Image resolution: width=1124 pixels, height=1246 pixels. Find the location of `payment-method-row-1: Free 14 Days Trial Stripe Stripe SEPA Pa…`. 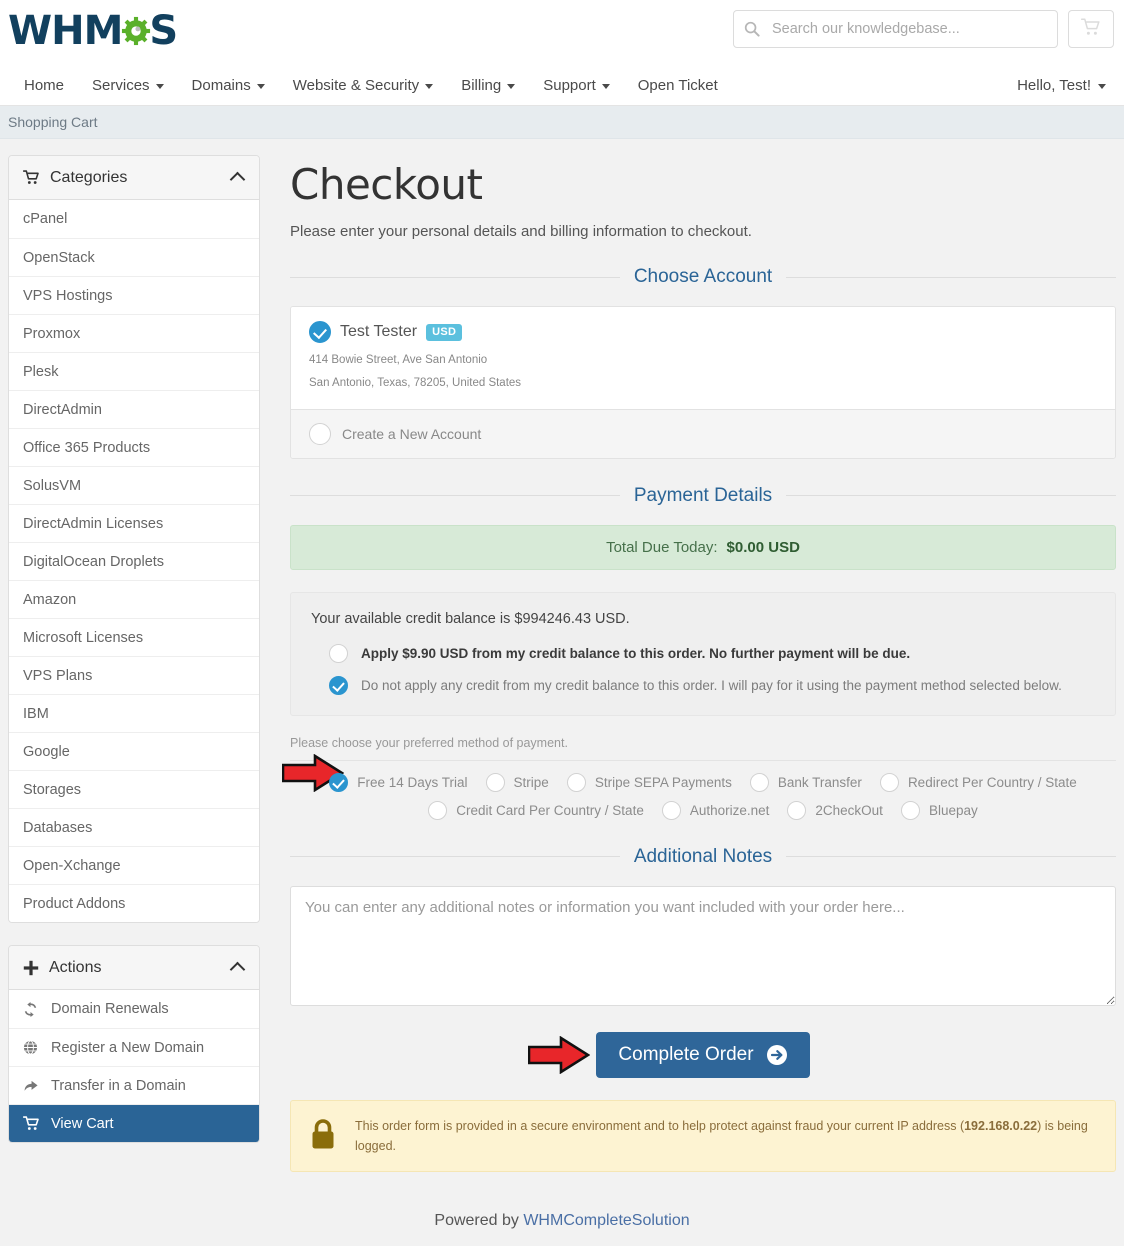

payment-method-row-1: Free 14 Days Trial Stripe Stripe SEPA Pa… is located at coordinates (703, 782).